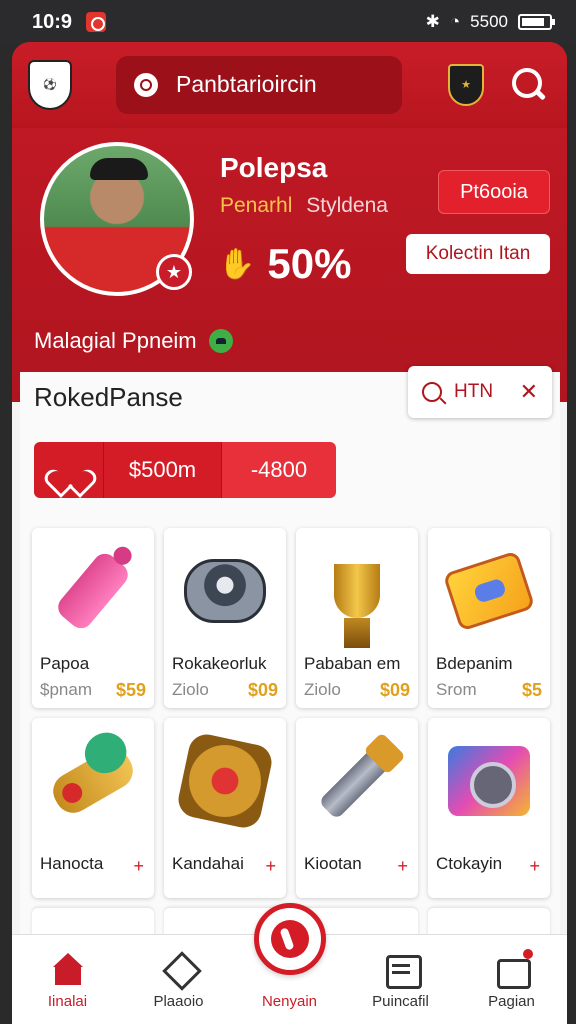  What do you see at coordinates (474, 663) in the screenshot?
I see `item-name: Bdepanim` at bounding box center [474, 663].